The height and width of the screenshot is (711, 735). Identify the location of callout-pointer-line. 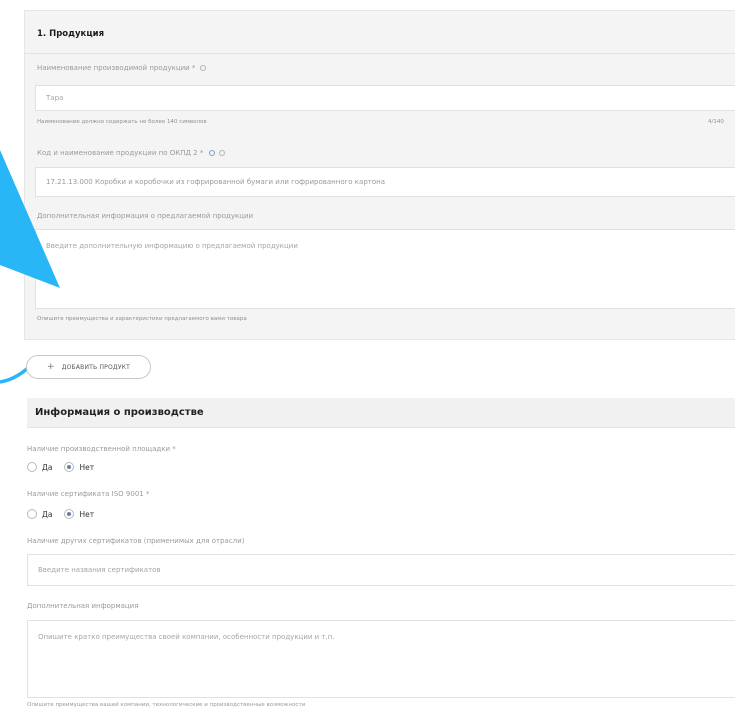
(15, 375).